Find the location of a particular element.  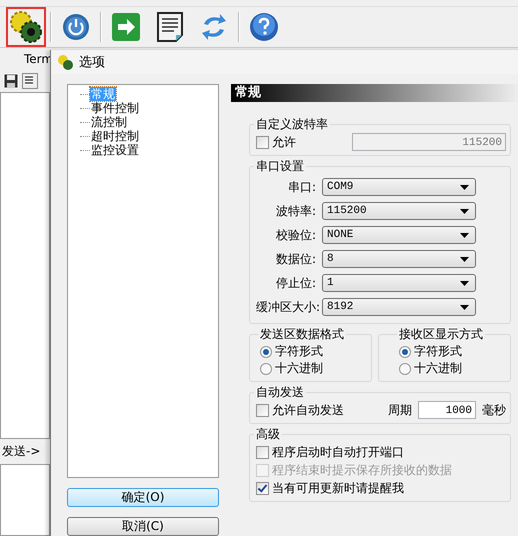

group-title: 接收区显示方式 is located at coordinates (441, 334).